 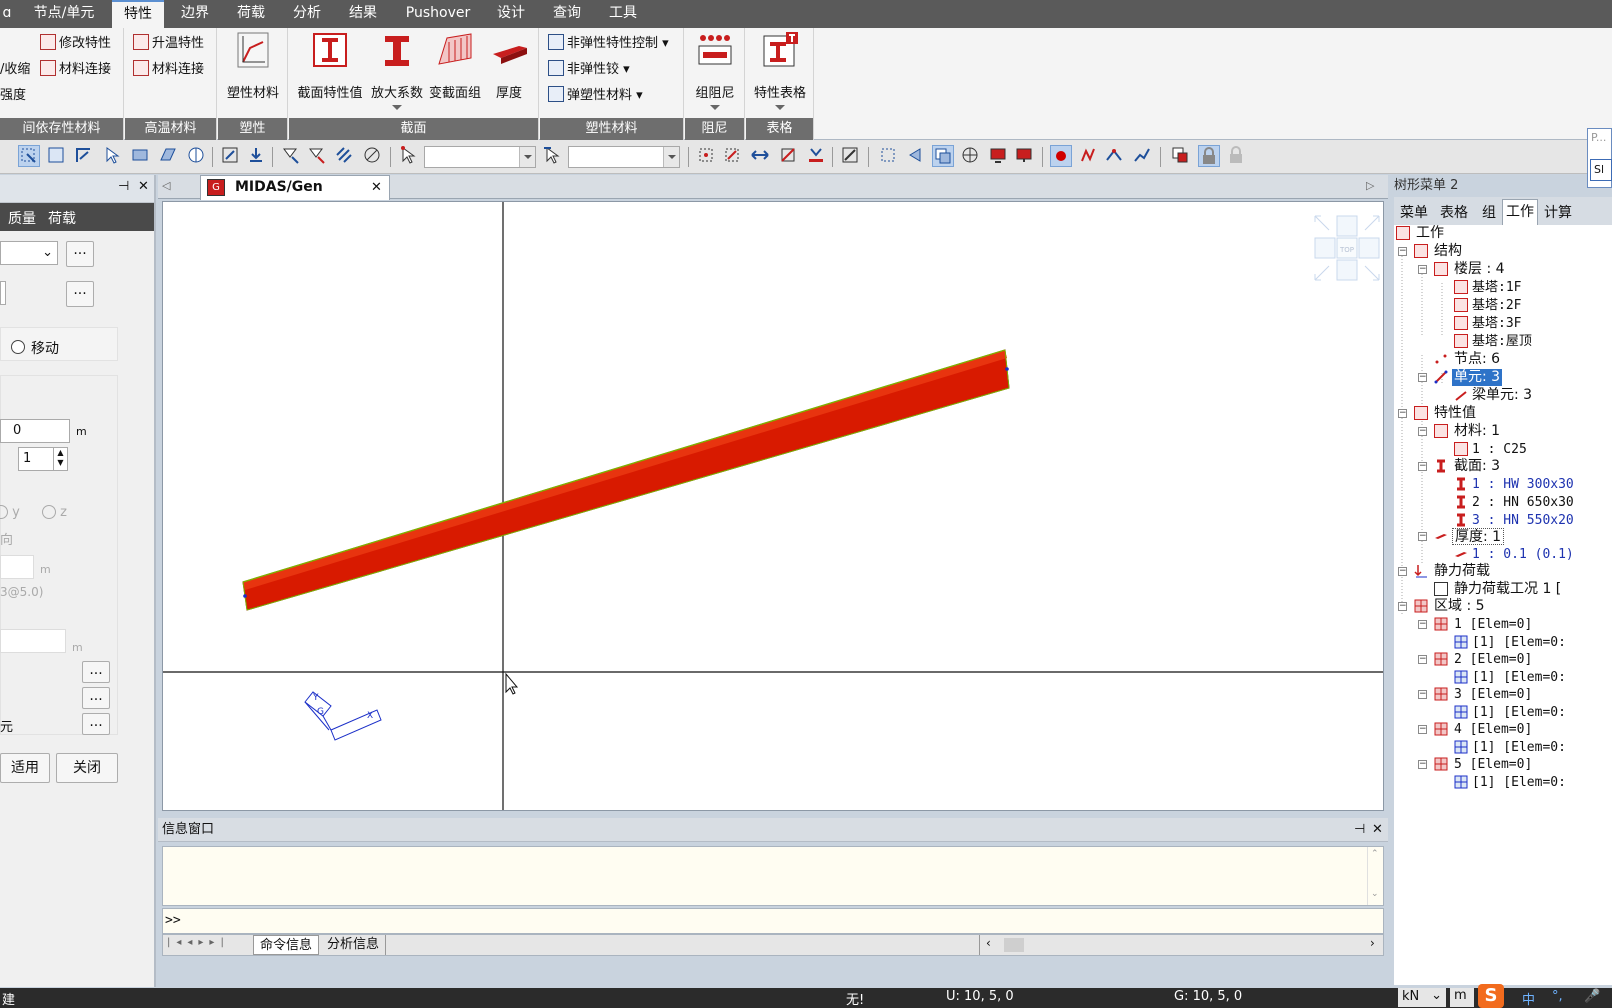 What do you see at coordinates (1499, 449) in the screenshot?
I see `tree-node: 1 : C25` at bounding box center [1499, 449].